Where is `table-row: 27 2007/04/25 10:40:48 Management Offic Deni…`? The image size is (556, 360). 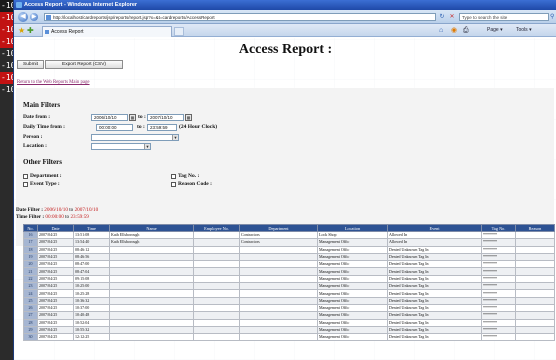 table-row: 27 2007/04/25 10:40:48 Management Offic Deni… is located at coordinates (289, 315).